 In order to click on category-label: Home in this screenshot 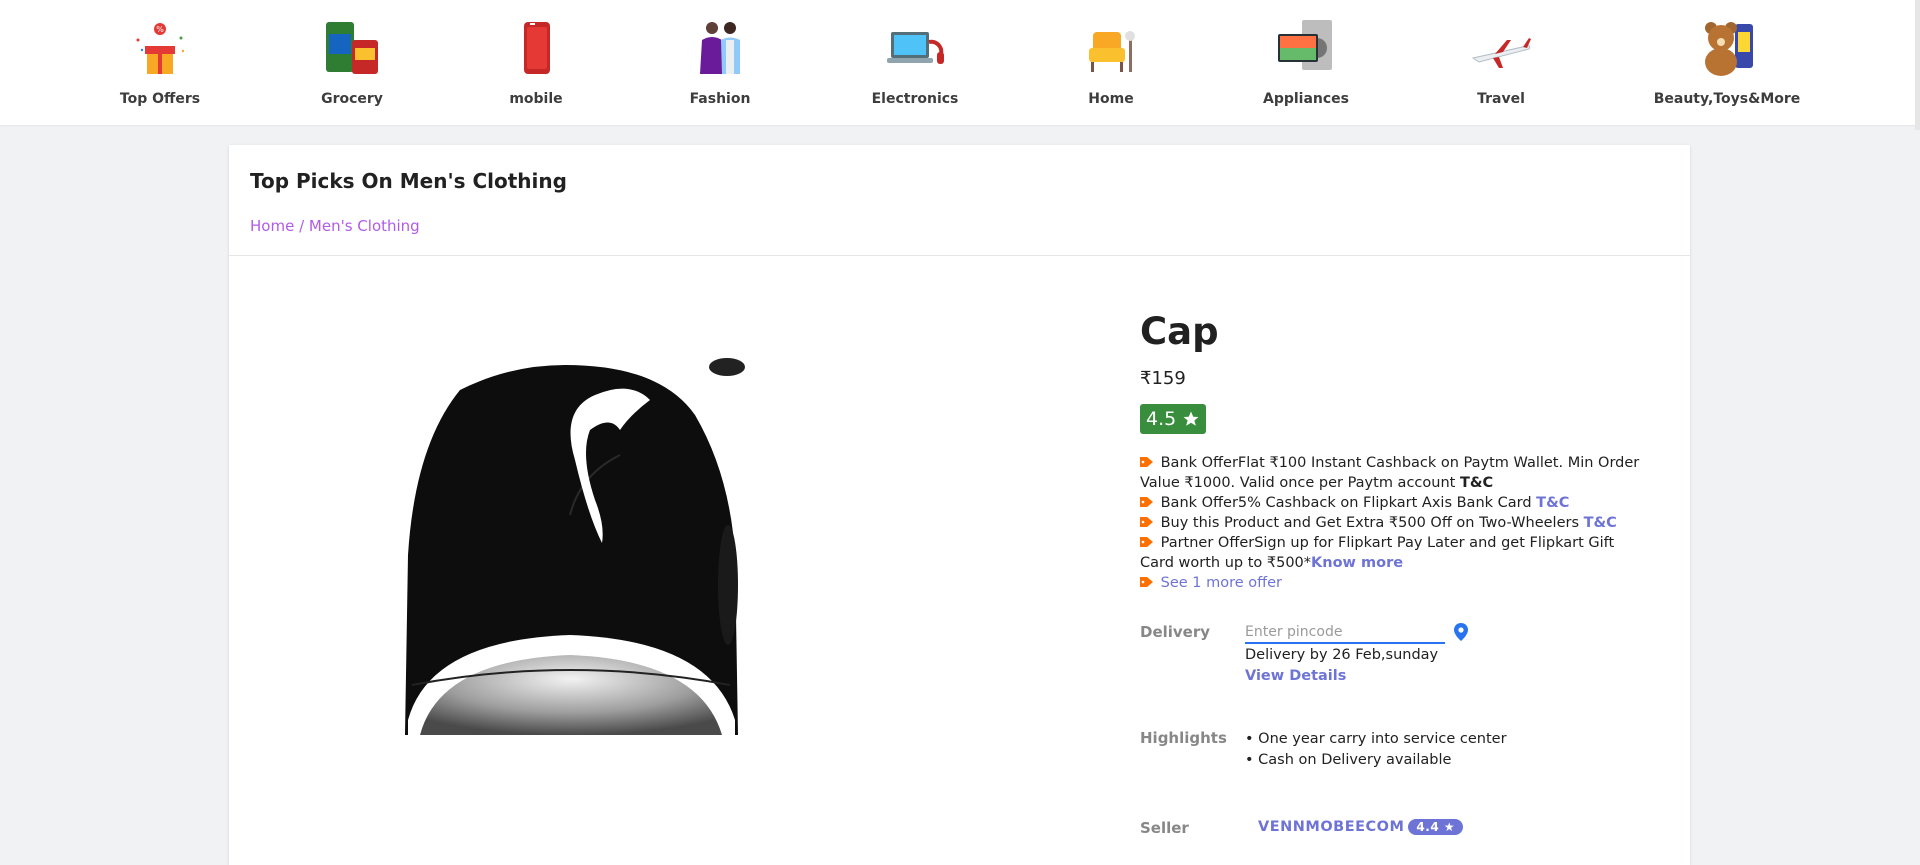, I will do `click(1111, 99)`.